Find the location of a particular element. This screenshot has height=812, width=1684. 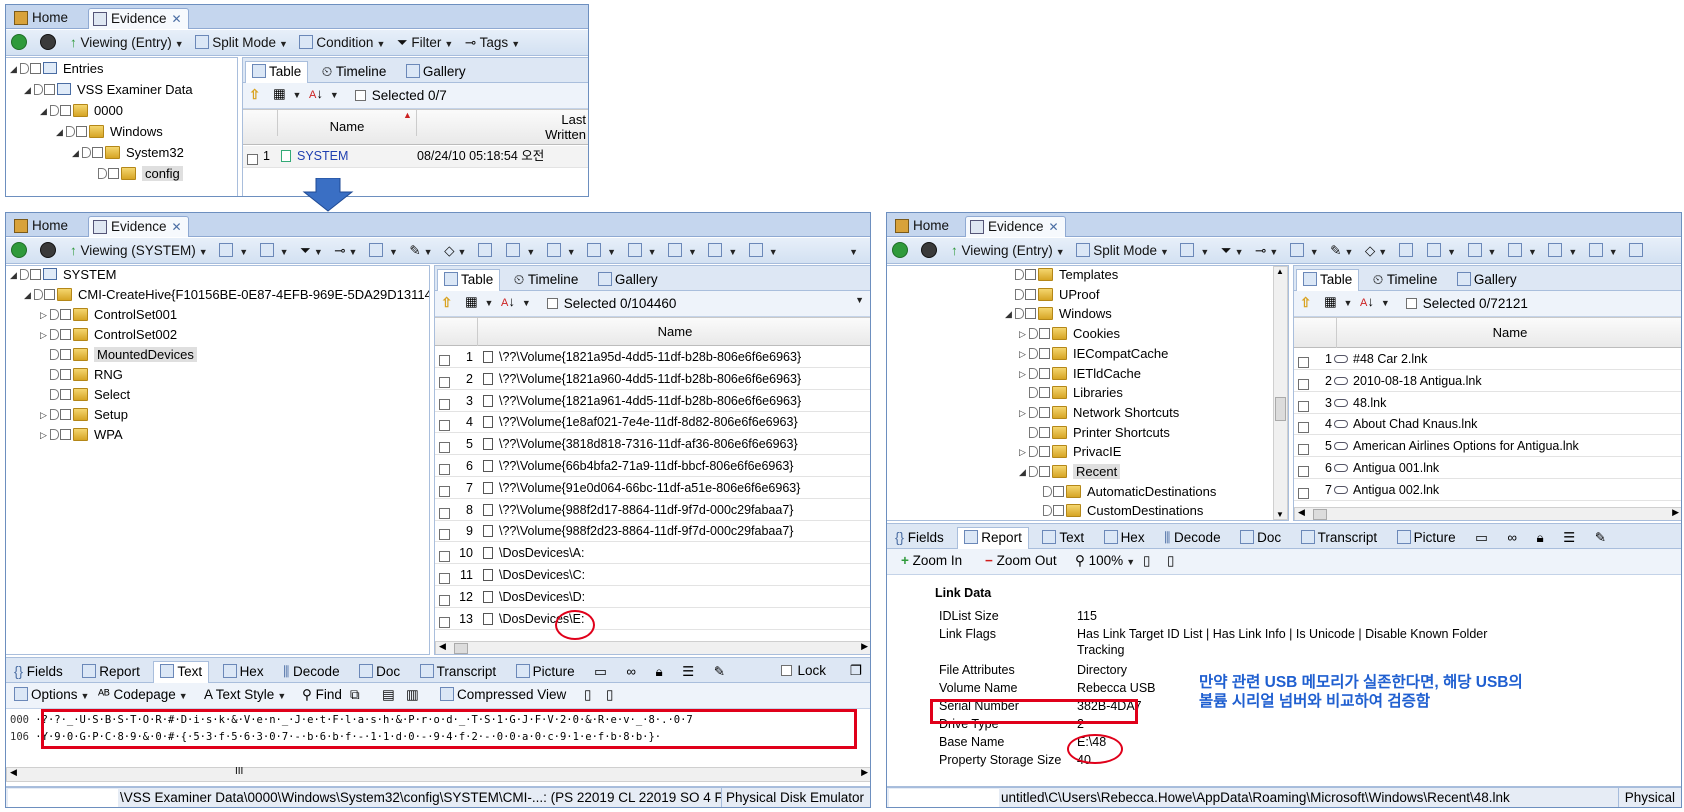

zoom-in-button: + Zoom In is located at coordinates (931, 560).